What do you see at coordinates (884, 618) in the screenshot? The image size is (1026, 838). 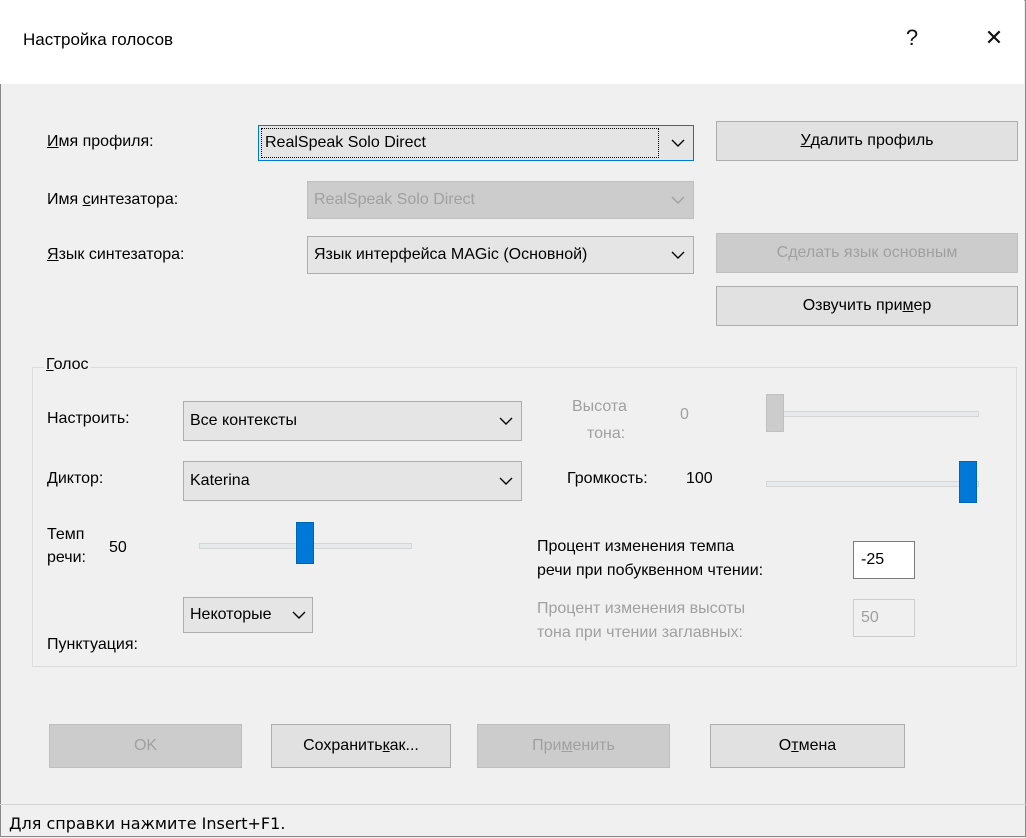 I see `caps-pitch-input: 50` at bounding box center [884, 618].